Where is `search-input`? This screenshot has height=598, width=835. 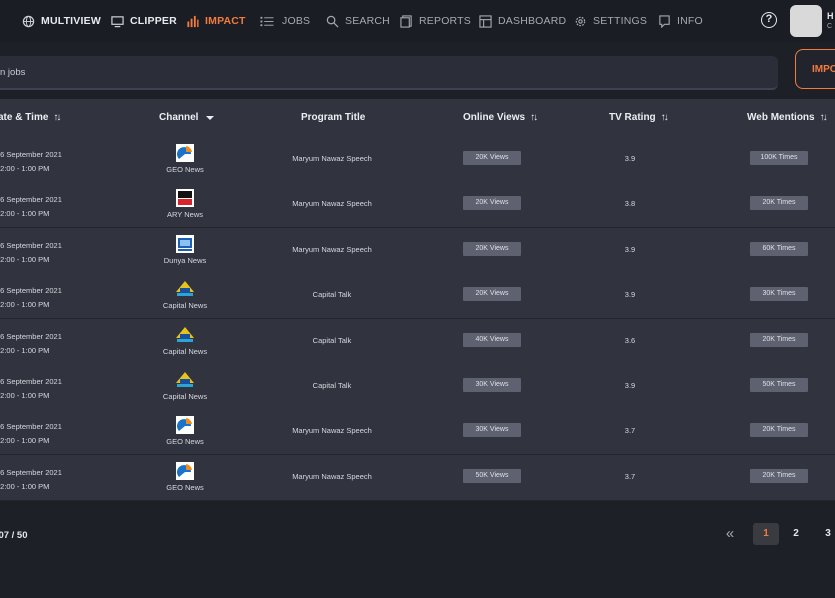
search-input is located at coordinates (389, 72).